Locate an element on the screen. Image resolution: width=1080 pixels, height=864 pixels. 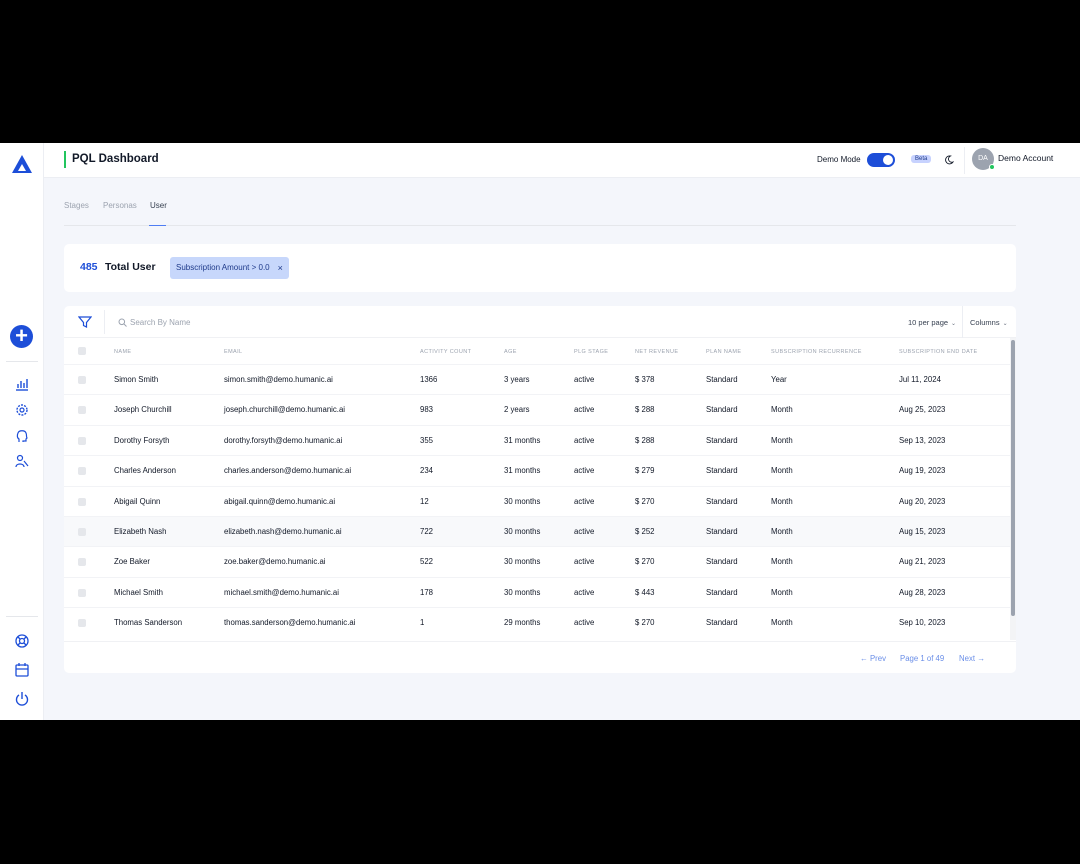
column-header: Subscription End Date is located at coordinates (938, 352).